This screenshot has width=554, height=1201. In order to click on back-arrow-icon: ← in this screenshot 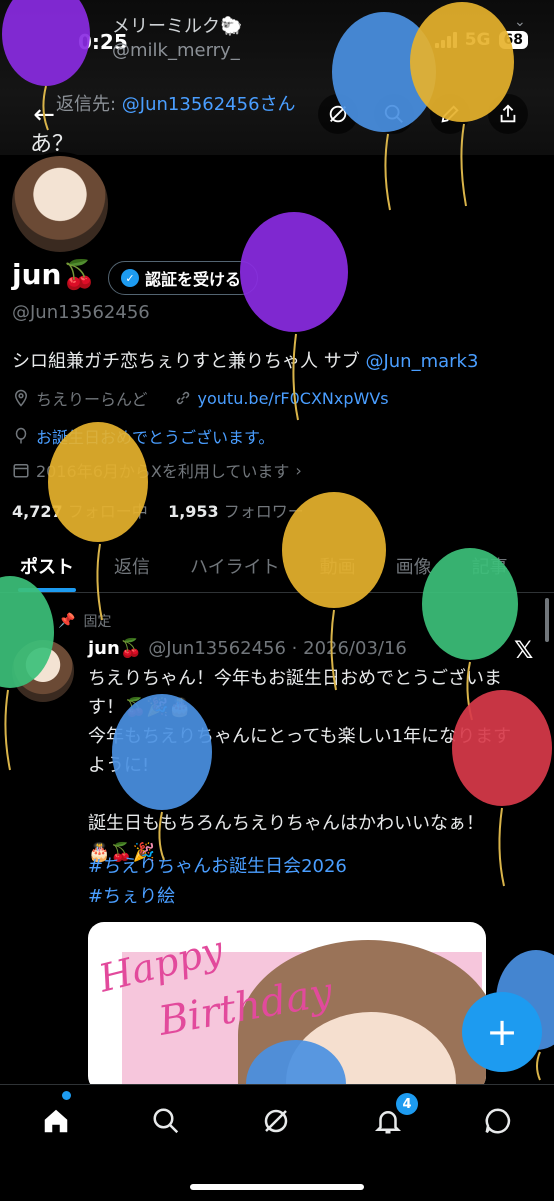, I will do `click(44, 115)`.